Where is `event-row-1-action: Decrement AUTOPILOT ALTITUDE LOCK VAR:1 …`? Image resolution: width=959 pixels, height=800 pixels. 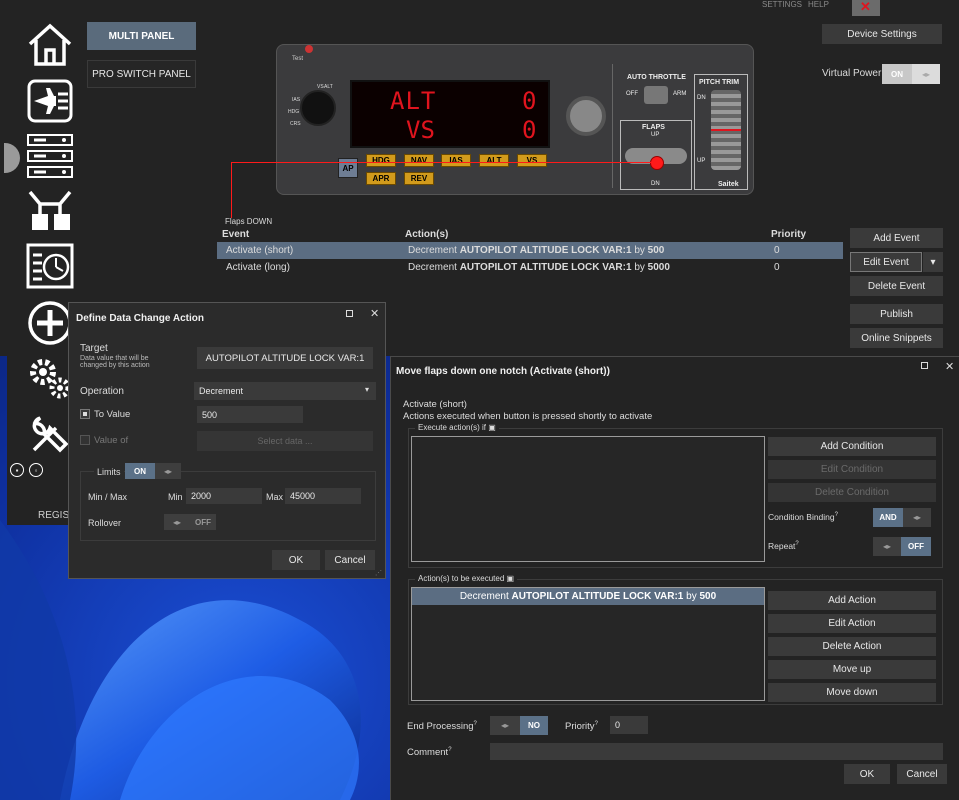
event-row-1-action: Decrement AUTOPILOT ALTITUDE LOCK VAR:1 … is located at coordinates (539, 267).